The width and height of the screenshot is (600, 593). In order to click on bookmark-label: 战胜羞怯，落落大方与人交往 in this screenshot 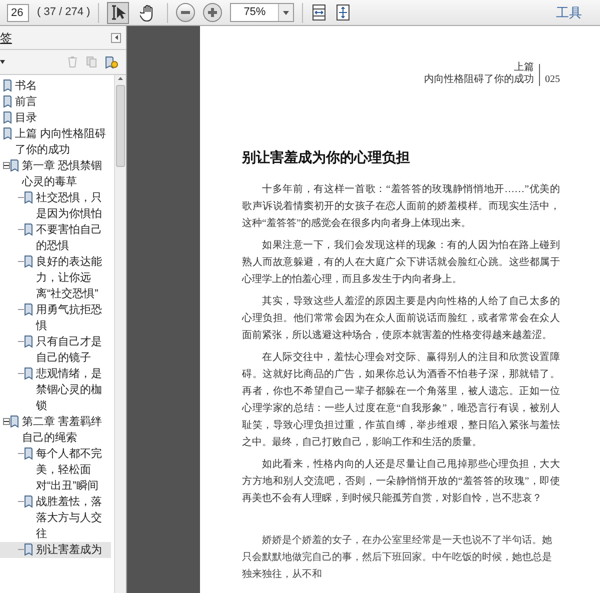, I will do `click(69, 518)`.